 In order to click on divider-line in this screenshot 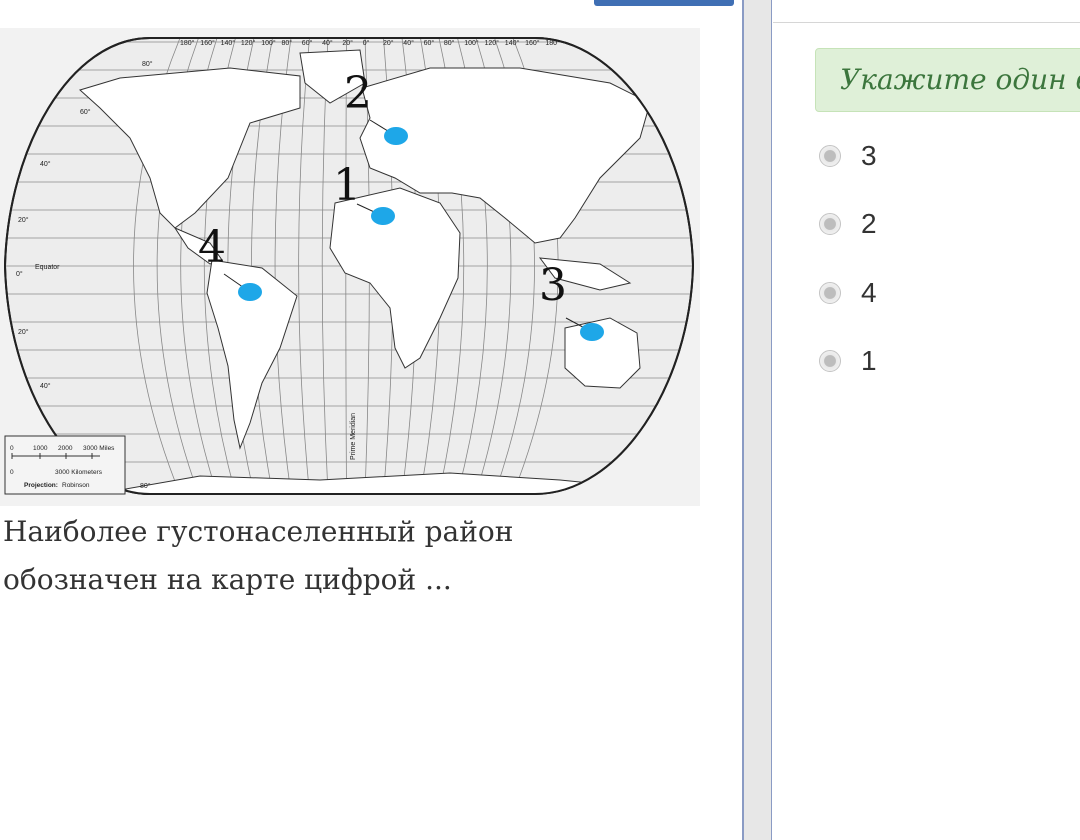, I will do `click(926, 22)`.